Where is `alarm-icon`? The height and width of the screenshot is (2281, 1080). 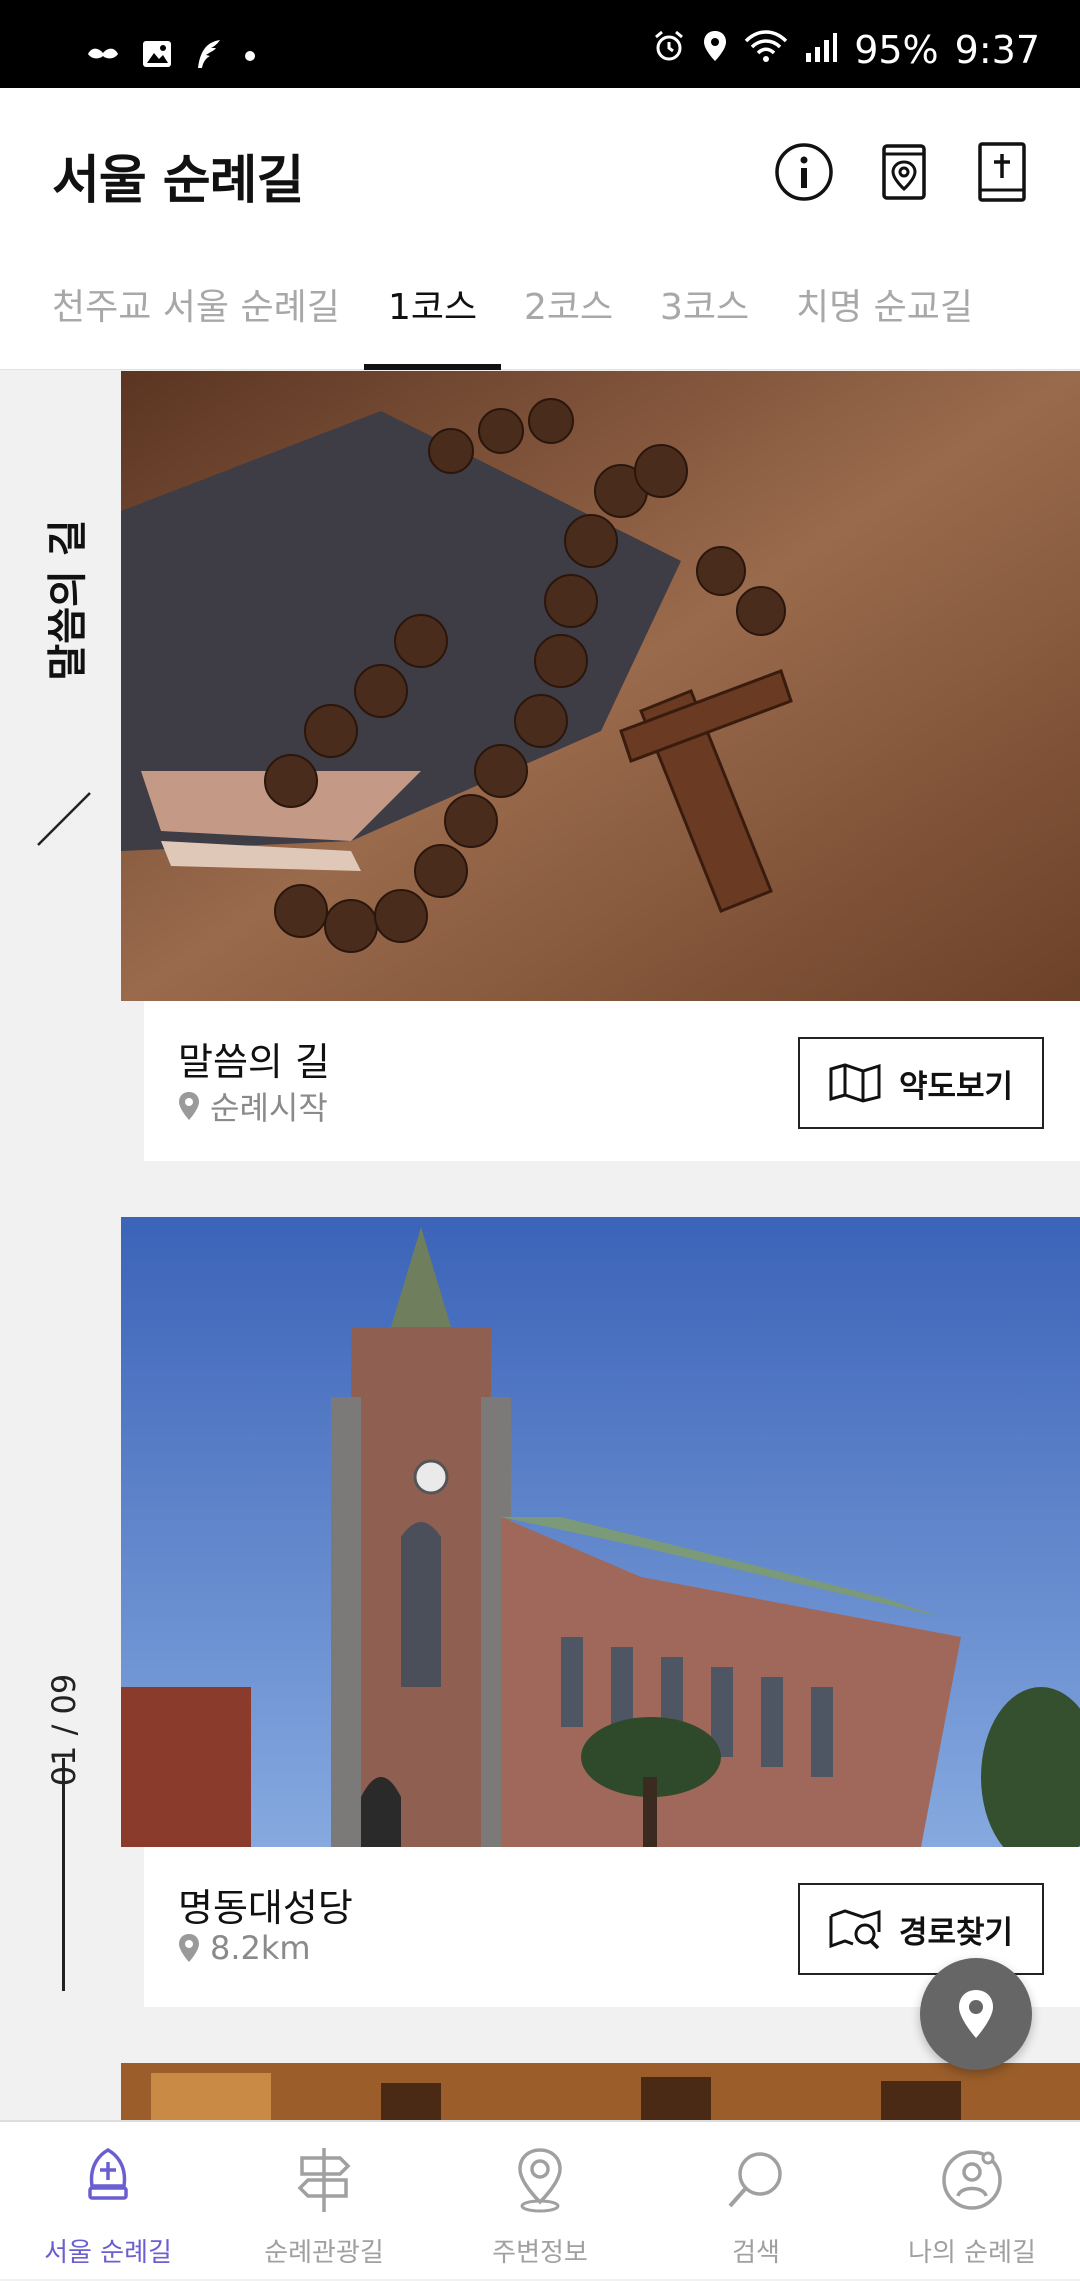 alarm-icon is located at coordinates (669, 50).